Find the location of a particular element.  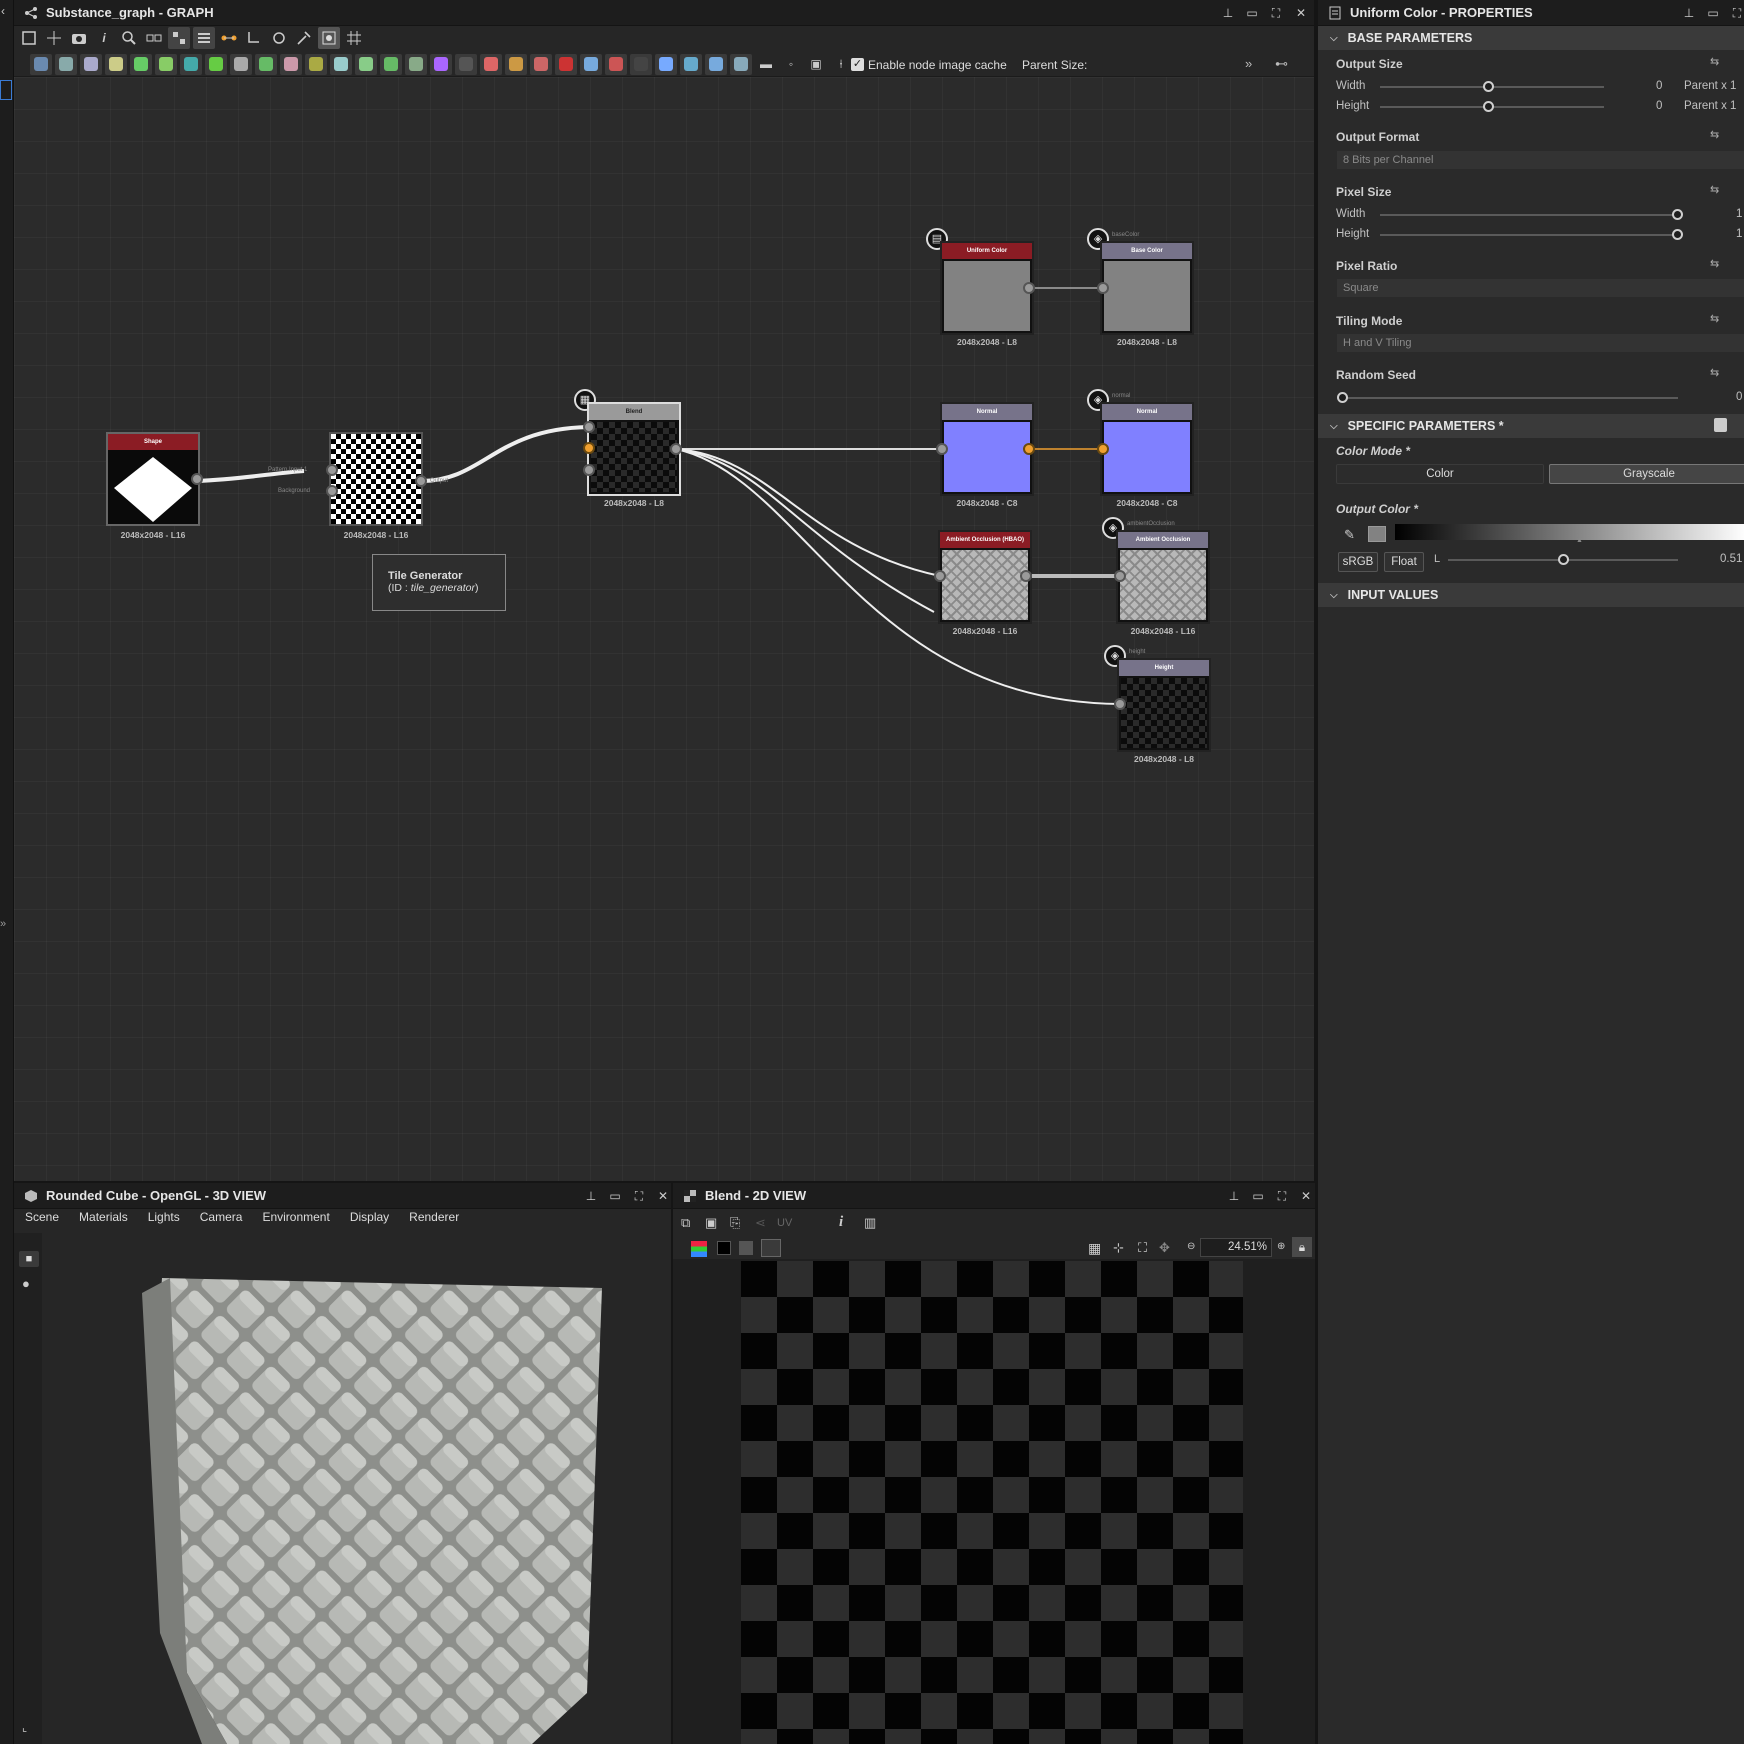

port-ao-output-in is located at coordinates (1120, 576).